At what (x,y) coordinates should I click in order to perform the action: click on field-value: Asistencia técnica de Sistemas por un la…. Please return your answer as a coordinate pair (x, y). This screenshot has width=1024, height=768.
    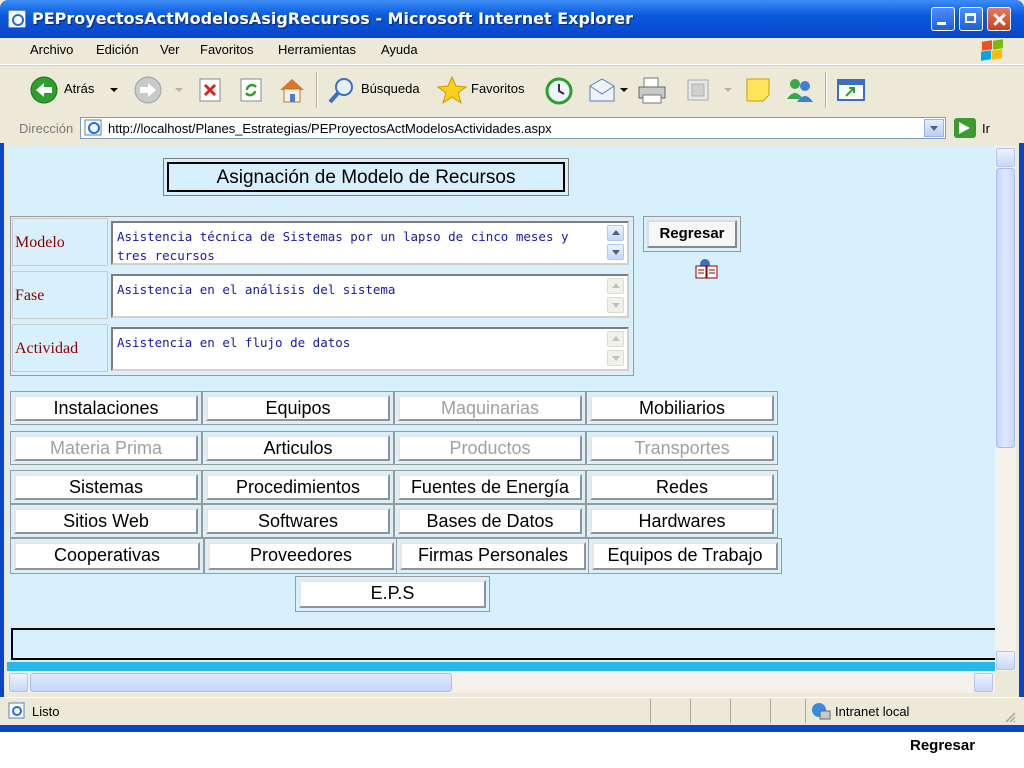
    Looking at the image, I should click on (343, 246).